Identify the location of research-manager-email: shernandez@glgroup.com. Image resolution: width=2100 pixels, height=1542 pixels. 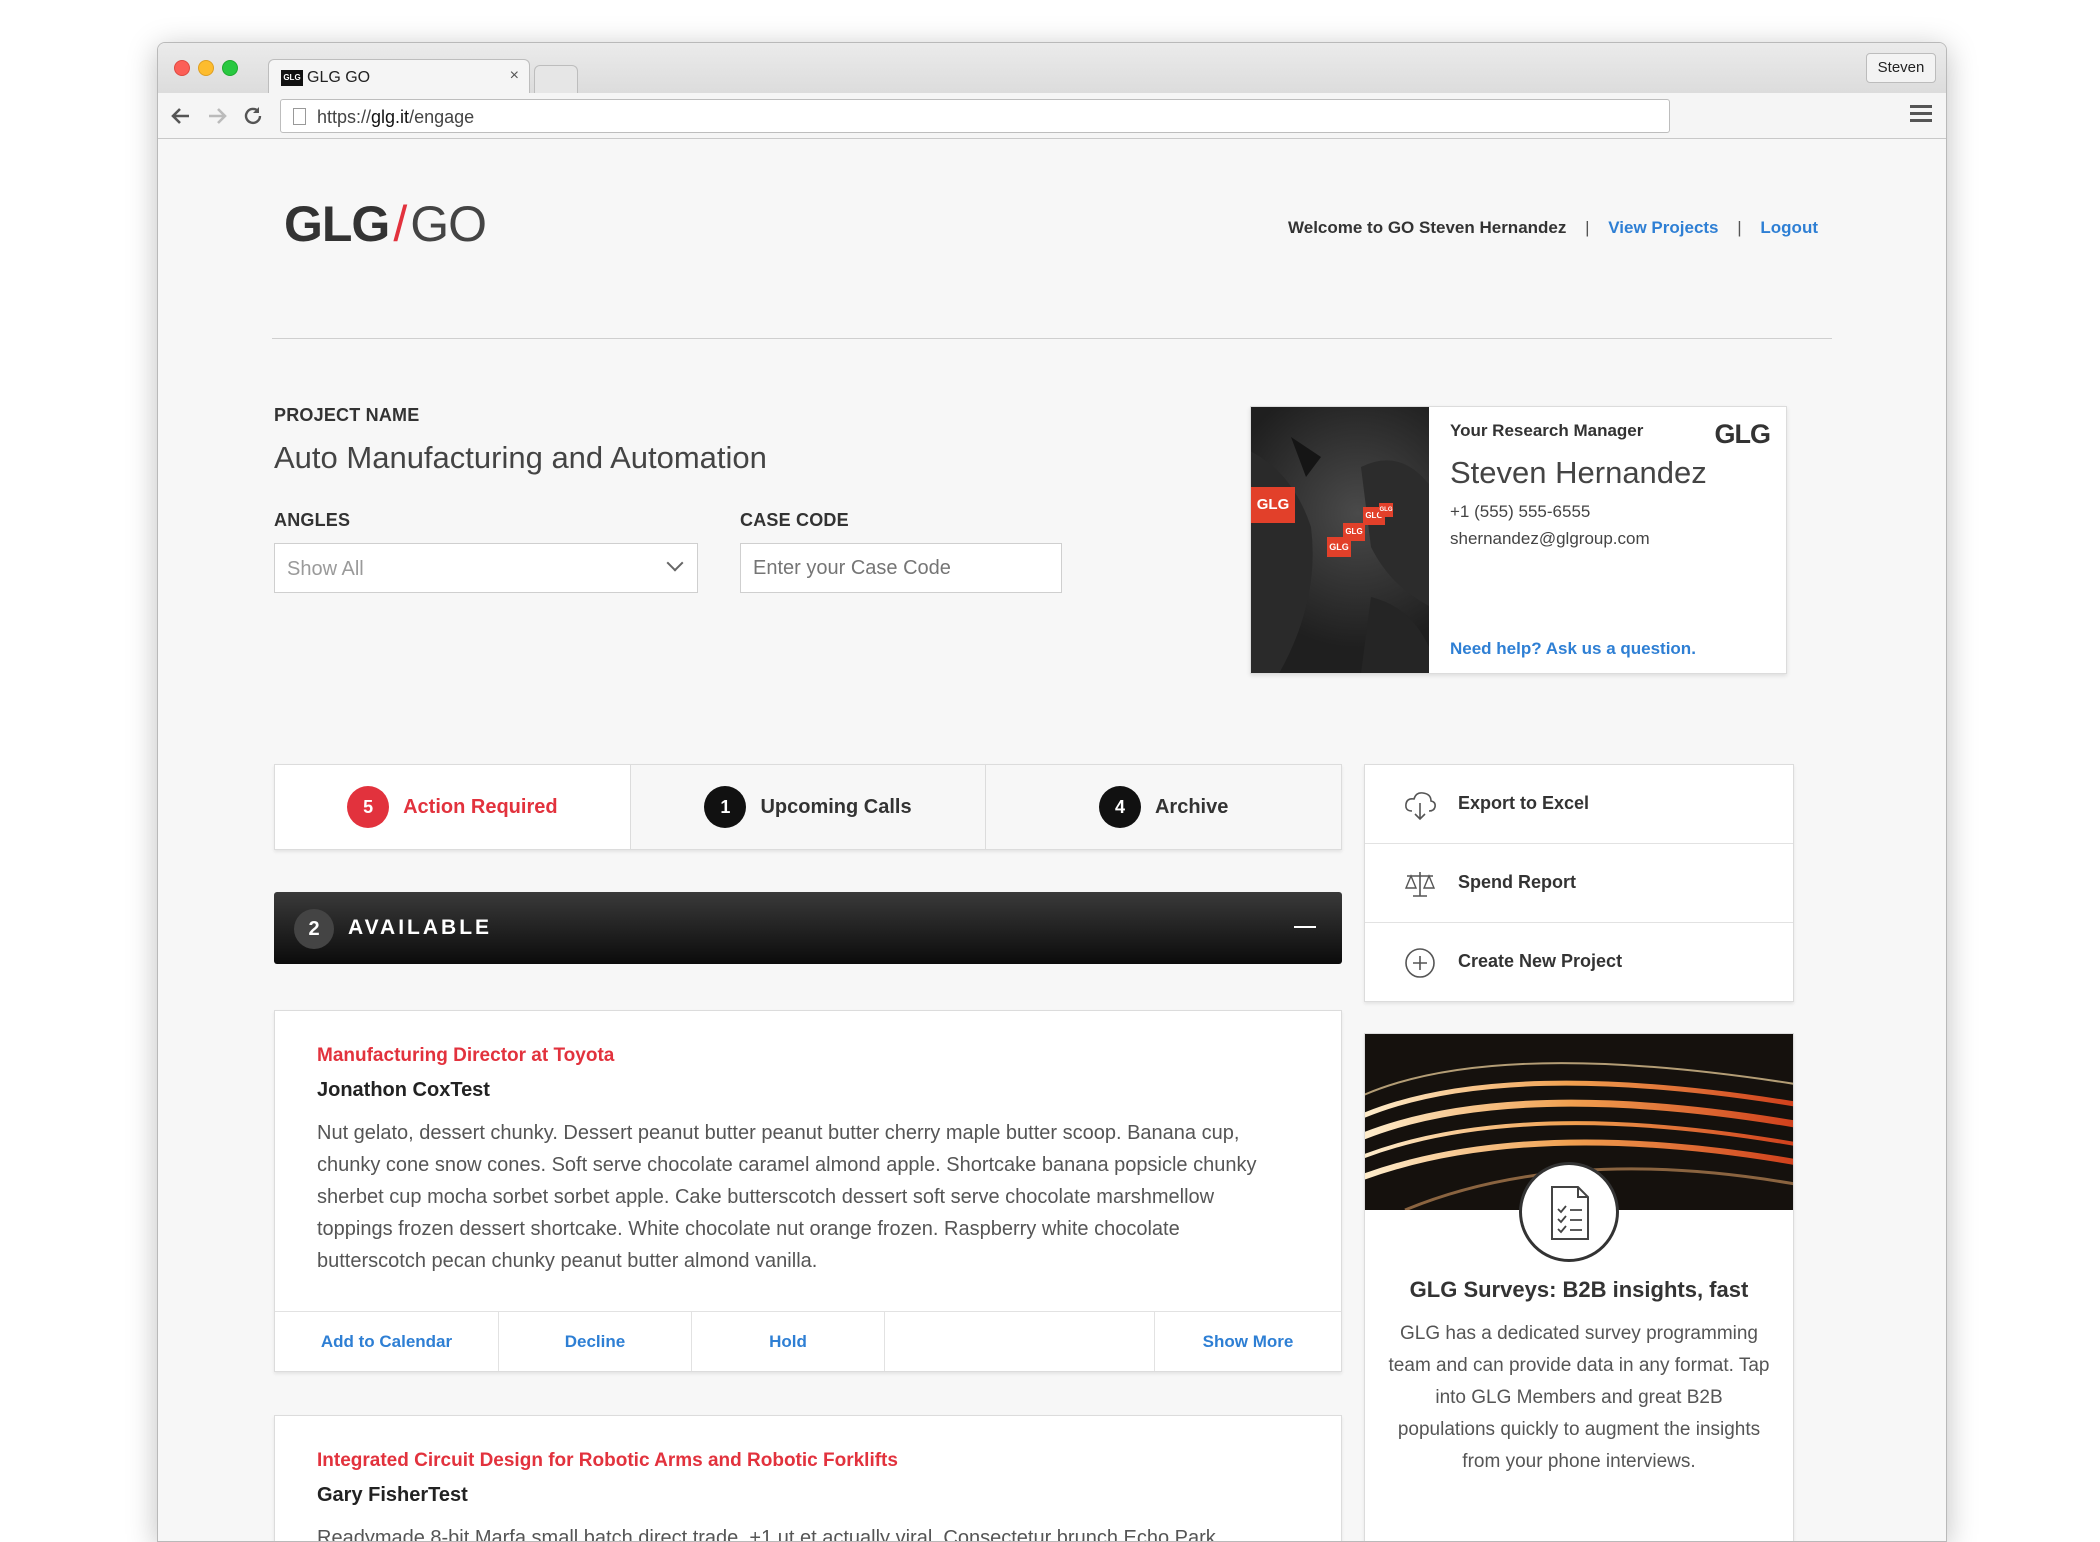
(1550, 539).